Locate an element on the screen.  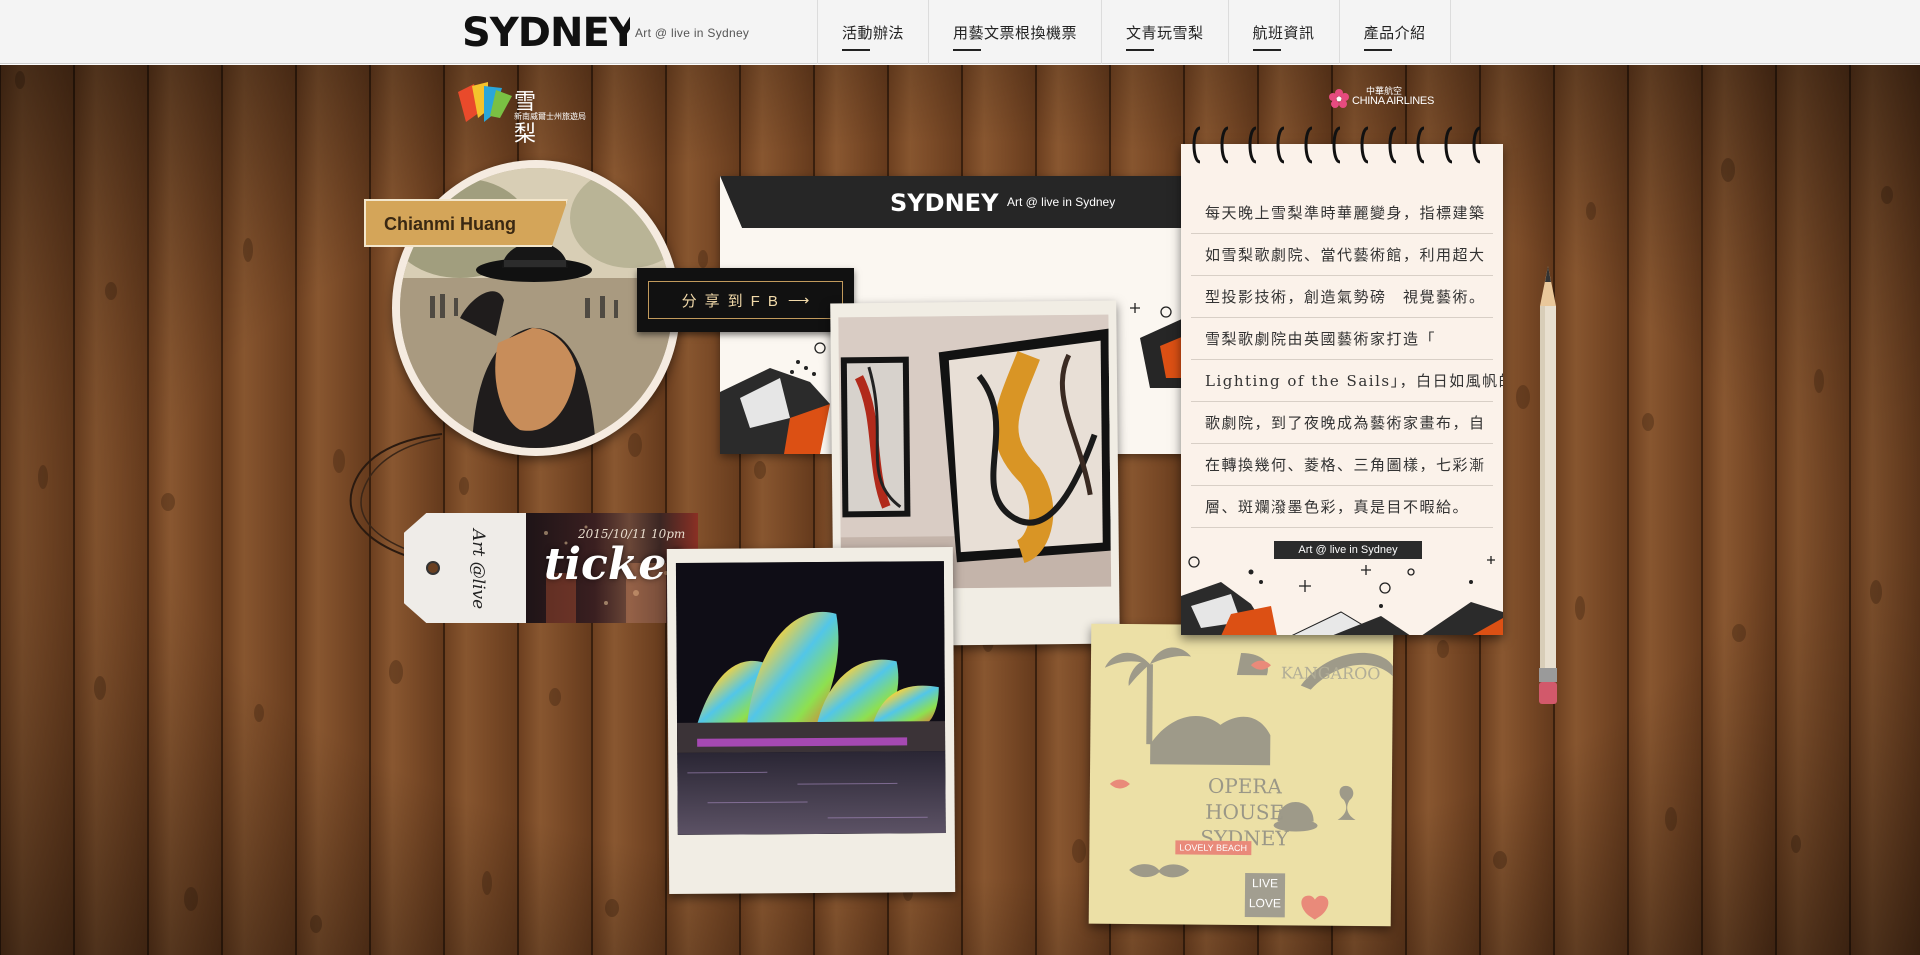
svg-text: SYDNEY is located at coordinates (546, 32).